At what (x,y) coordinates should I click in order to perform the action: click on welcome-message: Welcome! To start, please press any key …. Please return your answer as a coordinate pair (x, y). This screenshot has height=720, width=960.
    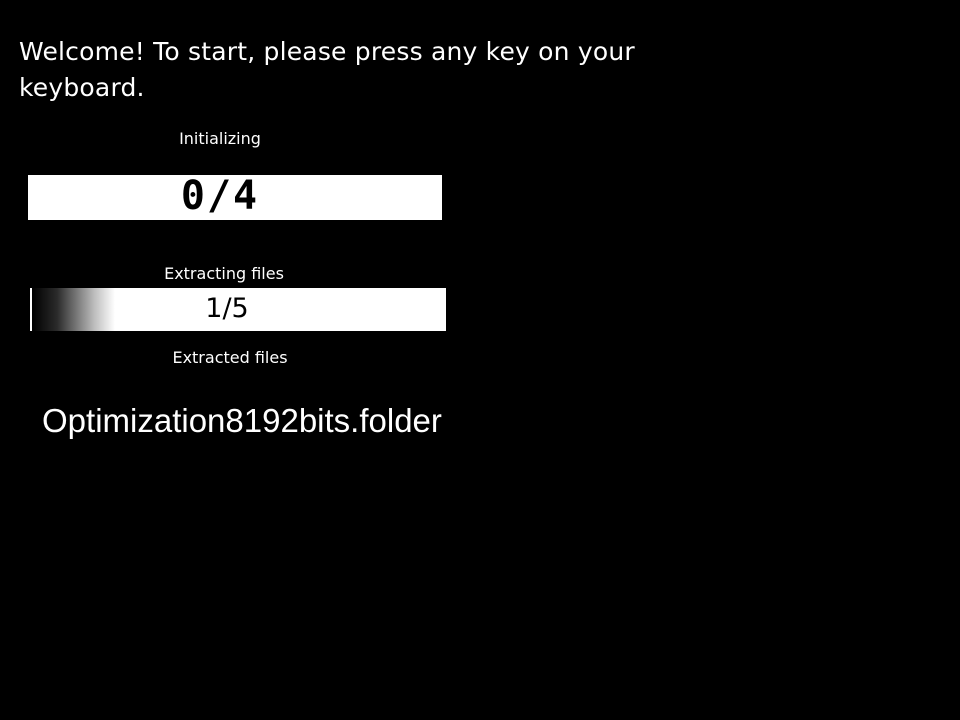
    Looking at the image, I should click on (327, 69).